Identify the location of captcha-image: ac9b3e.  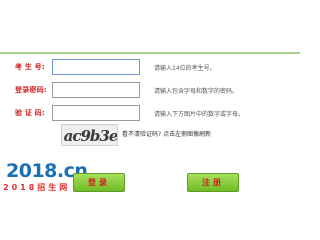
(89, 135).